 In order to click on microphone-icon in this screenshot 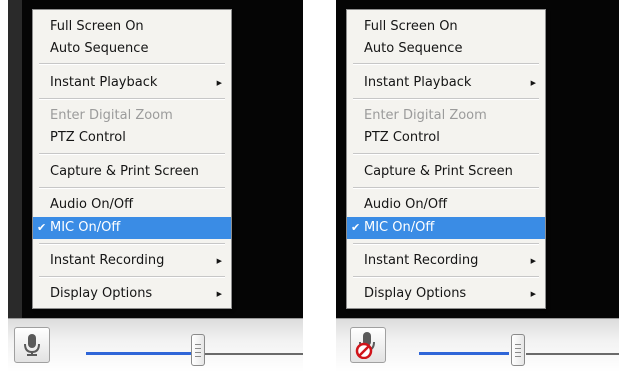, I will do `click(32, 345)`.